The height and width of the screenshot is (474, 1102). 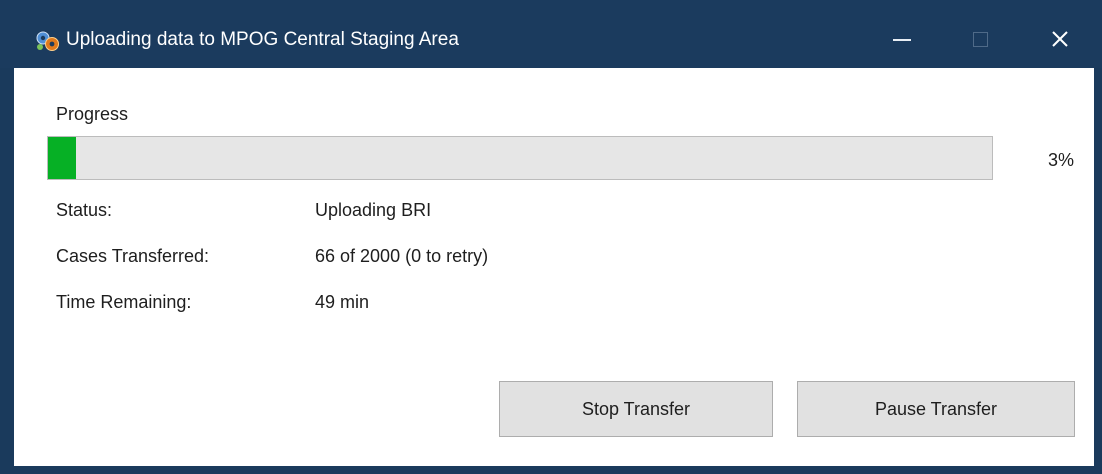 I want to click on time-remaining-label: Time Remaining:, so click(x=124, y=302).